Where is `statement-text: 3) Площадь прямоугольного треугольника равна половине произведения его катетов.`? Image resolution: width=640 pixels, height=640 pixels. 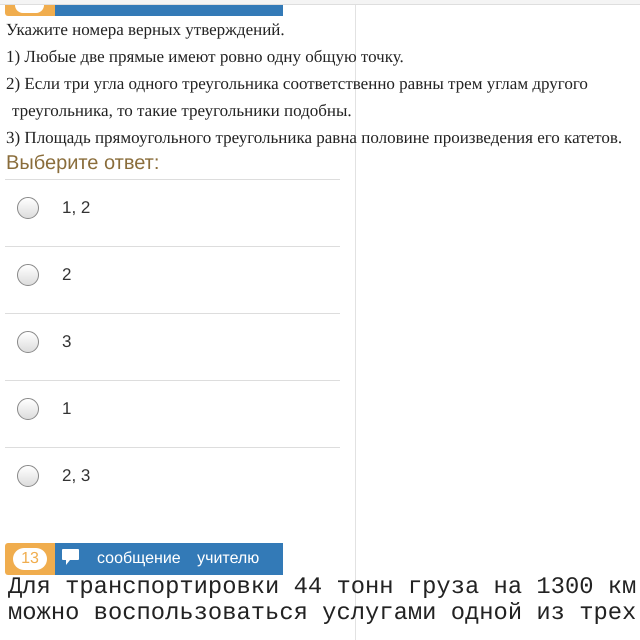
statement-text: 3) Площадь прямоугольного треугольника равна половине произведения его катетов. is located at coordinates (315, 138).